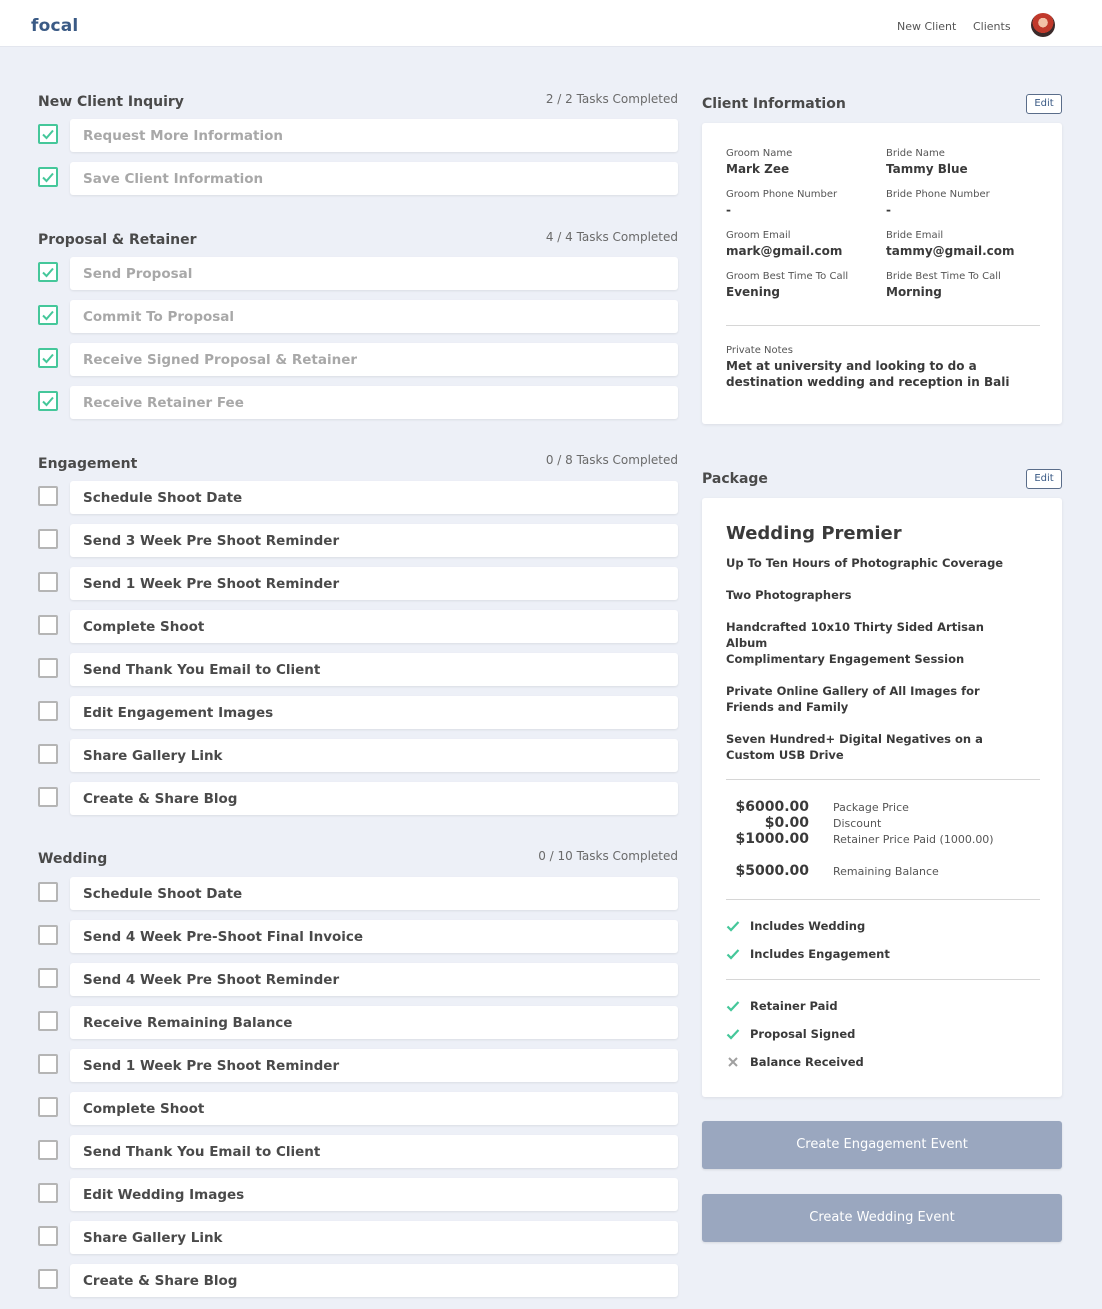  What do you see at coordinates (1044, 479) in the screenshot?
I see `package-edit-button: Edit` at bounding box center [1044, 479].